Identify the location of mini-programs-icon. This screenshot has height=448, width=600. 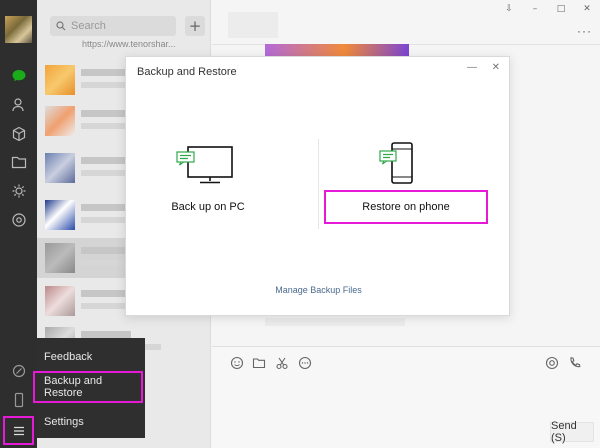
(18, 190).